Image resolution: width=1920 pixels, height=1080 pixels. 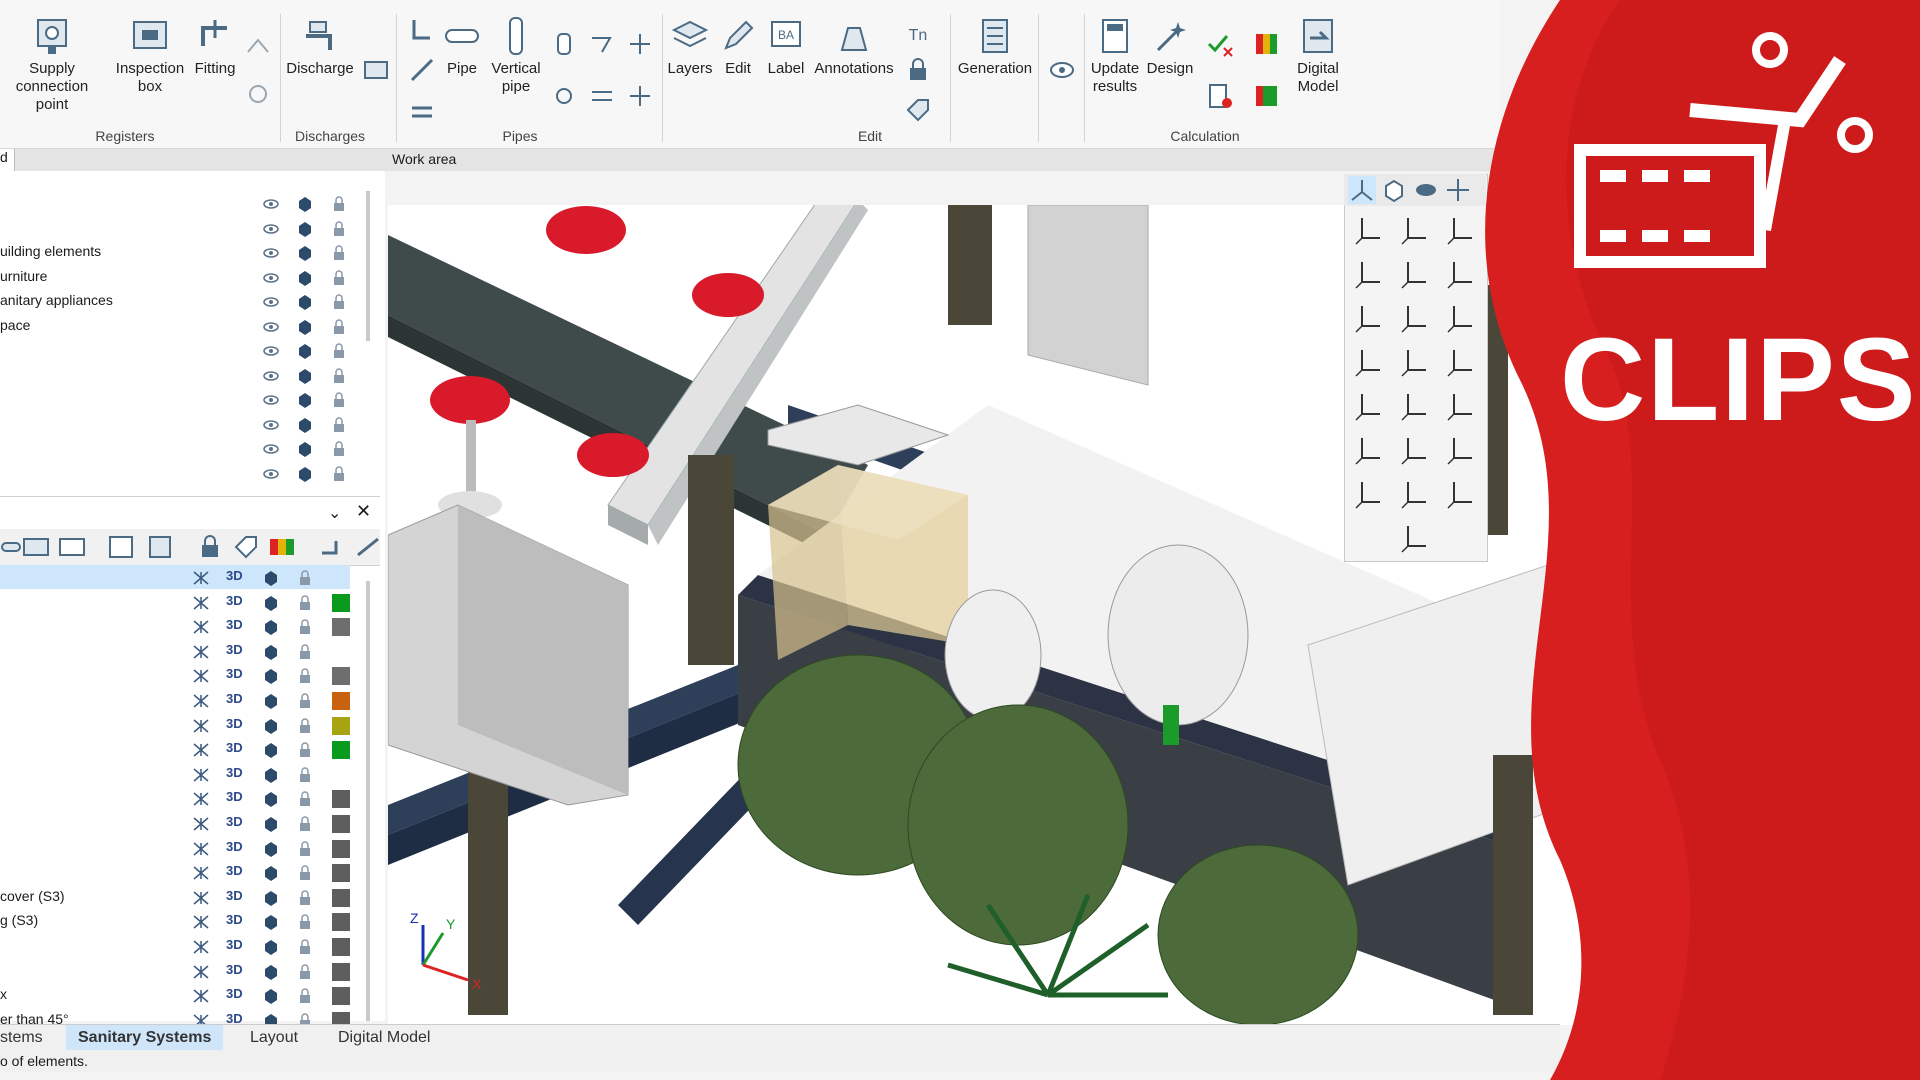 What do you see at coordinates (564, 96) in the screenshot?
I see `pipe-tool-7-icon` at bounding box center [564, 96].